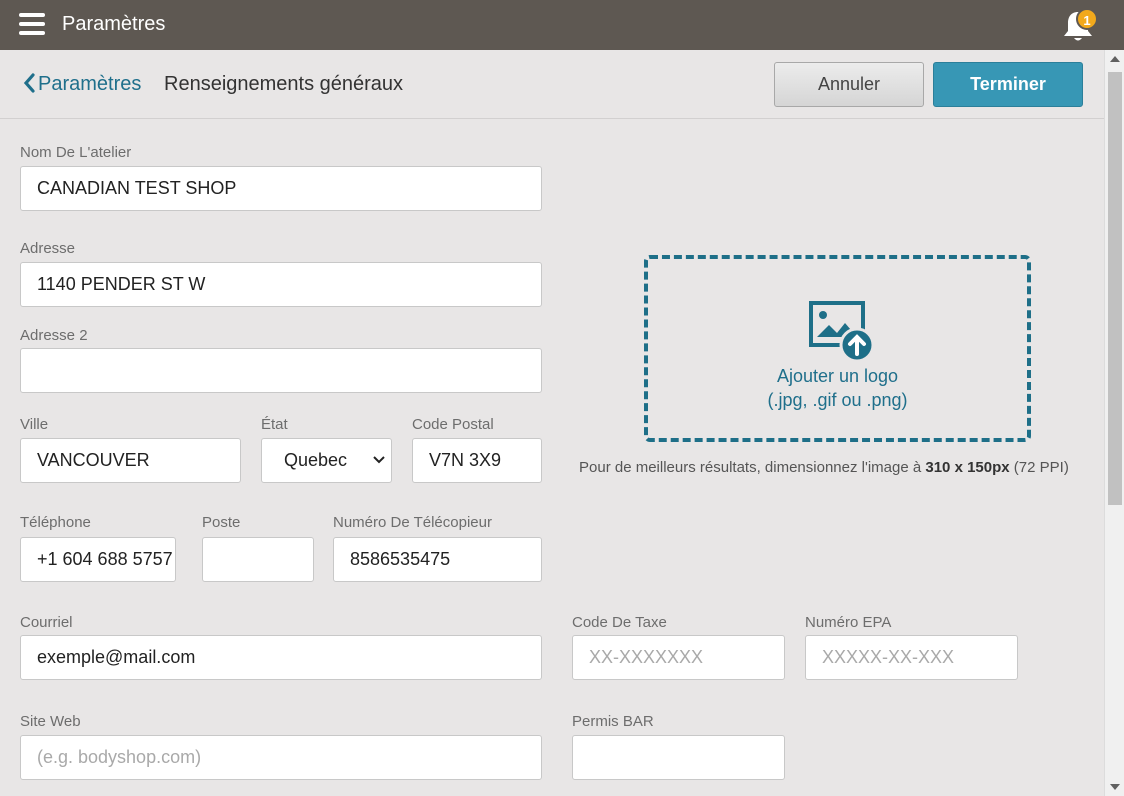 The height and width of the screenshot is (796, 1124). Describe the element at coordinates (837, 400) in the screenshot. I see `logo-formats-text: (.jpg, .gif ou .png)` at that location.